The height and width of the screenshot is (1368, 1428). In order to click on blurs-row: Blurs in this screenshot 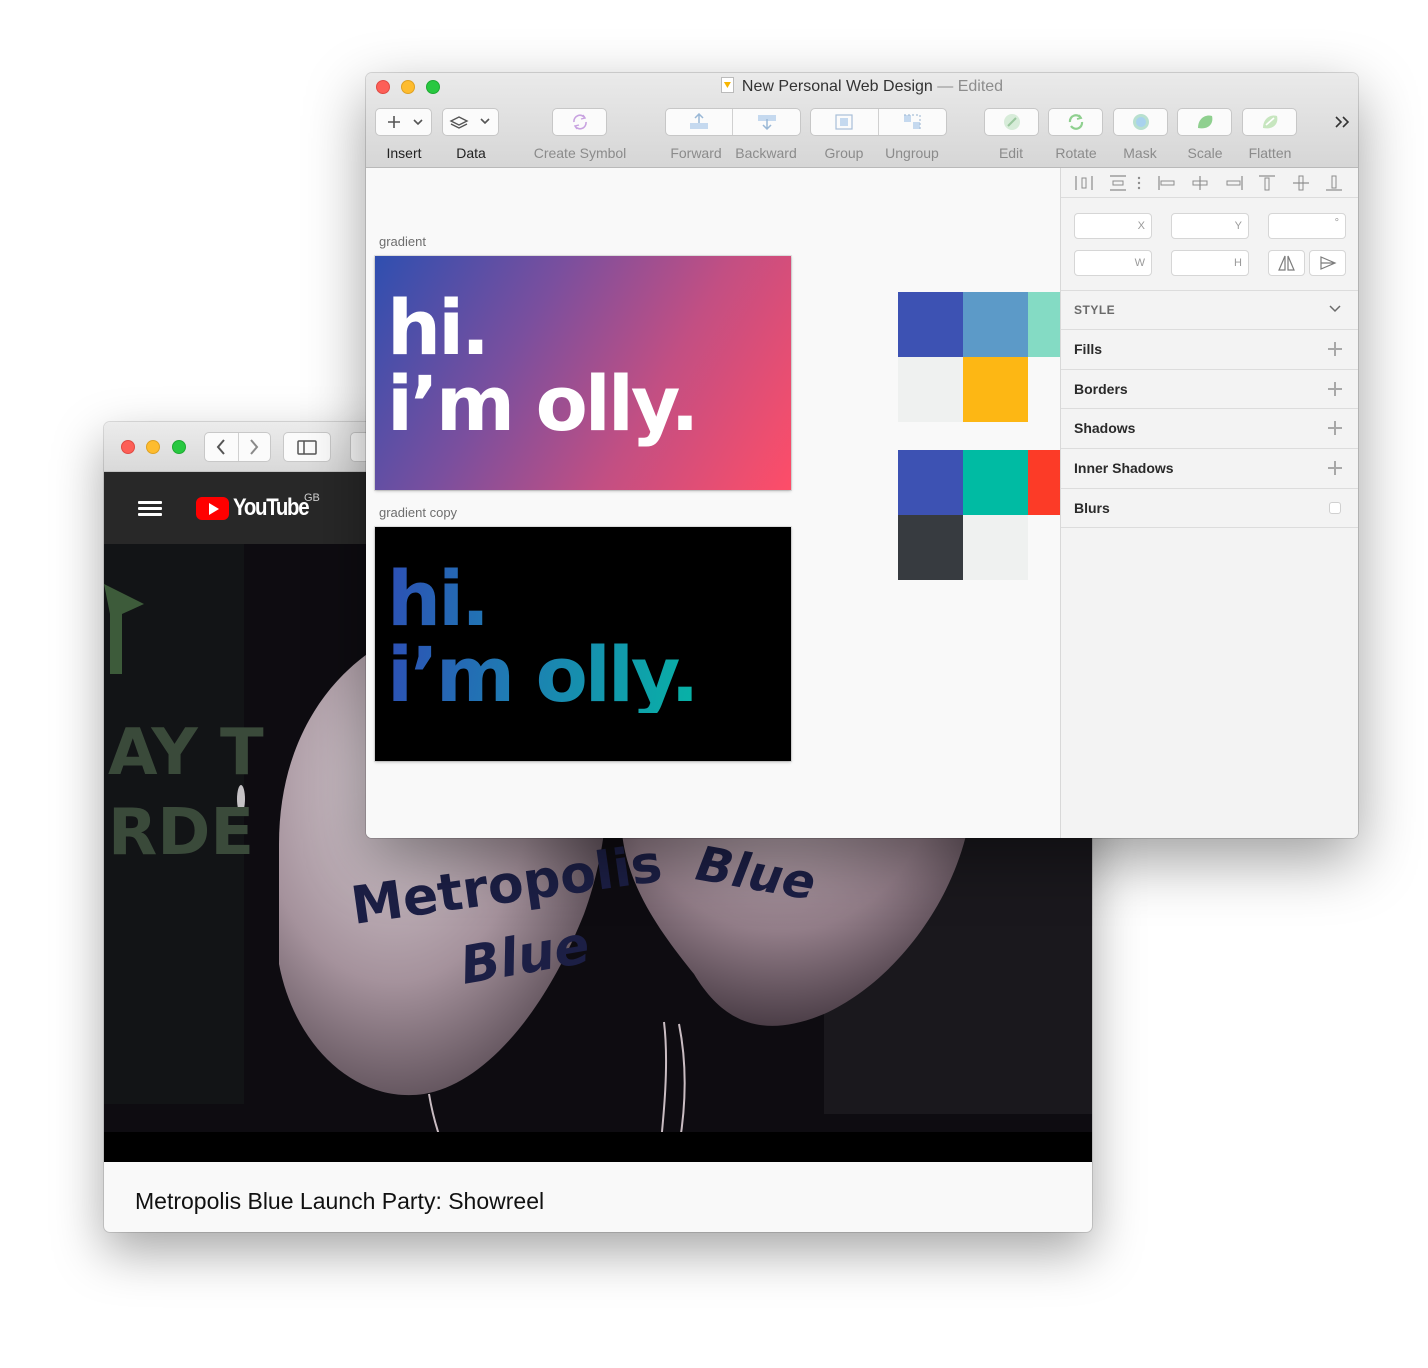, I will do `click(1209, 508)`.